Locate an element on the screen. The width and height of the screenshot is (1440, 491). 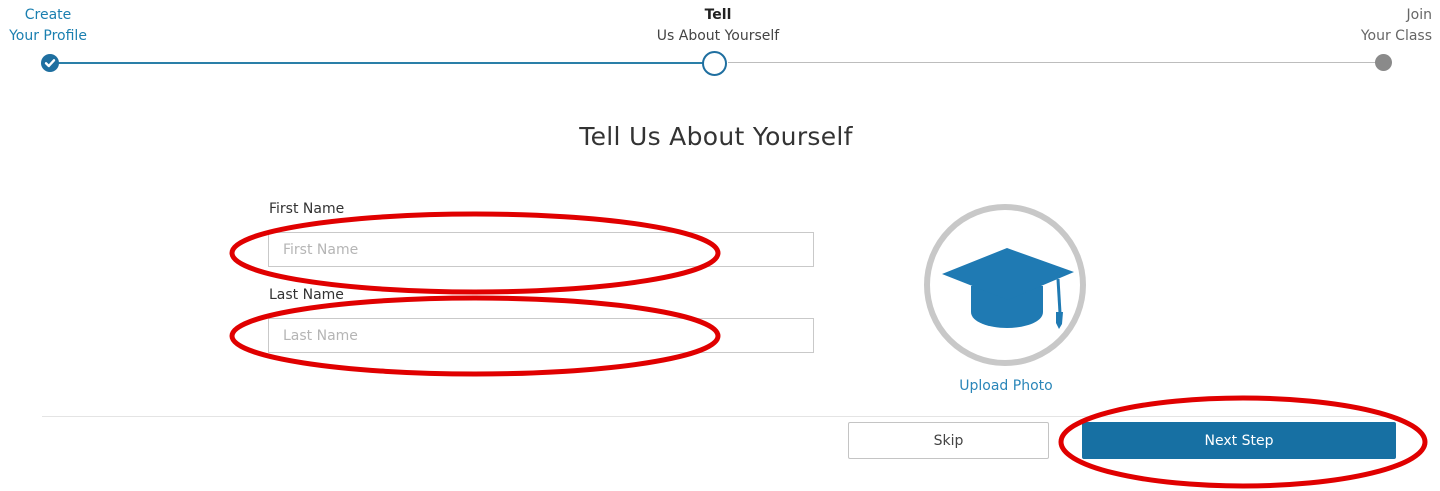
upload-photo-link: Upload Photo is located at coordinates (1006, 386).